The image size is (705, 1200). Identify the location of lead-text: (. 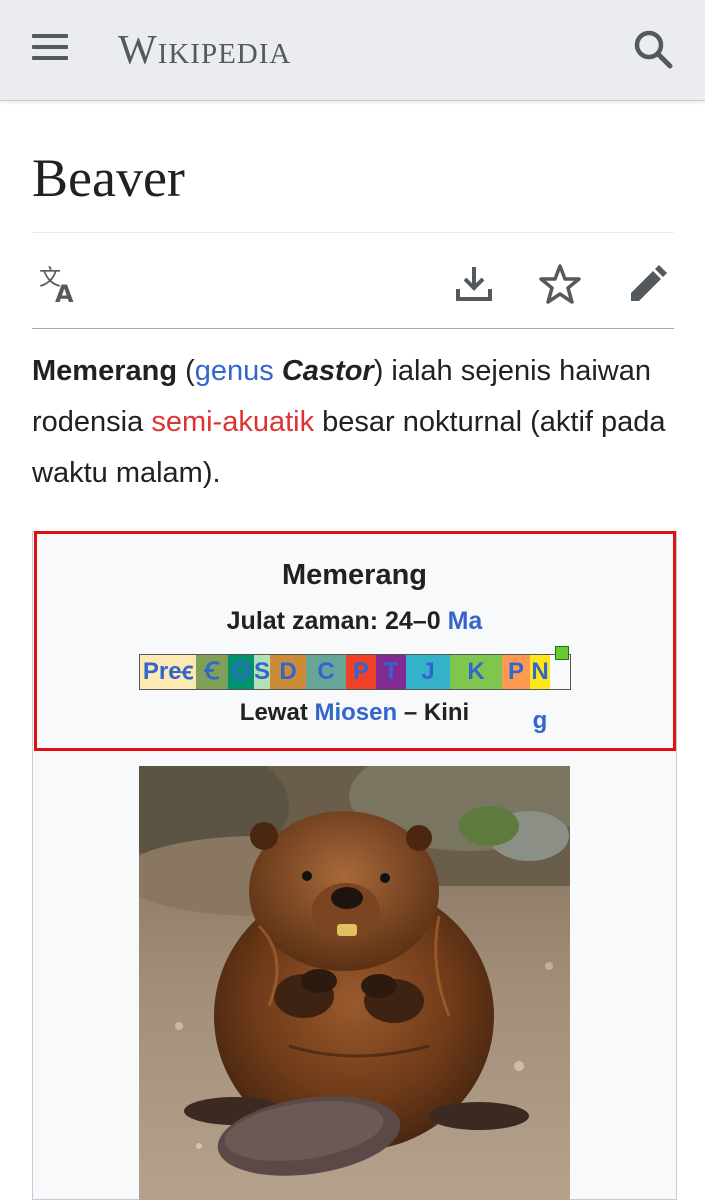
(186, 371).